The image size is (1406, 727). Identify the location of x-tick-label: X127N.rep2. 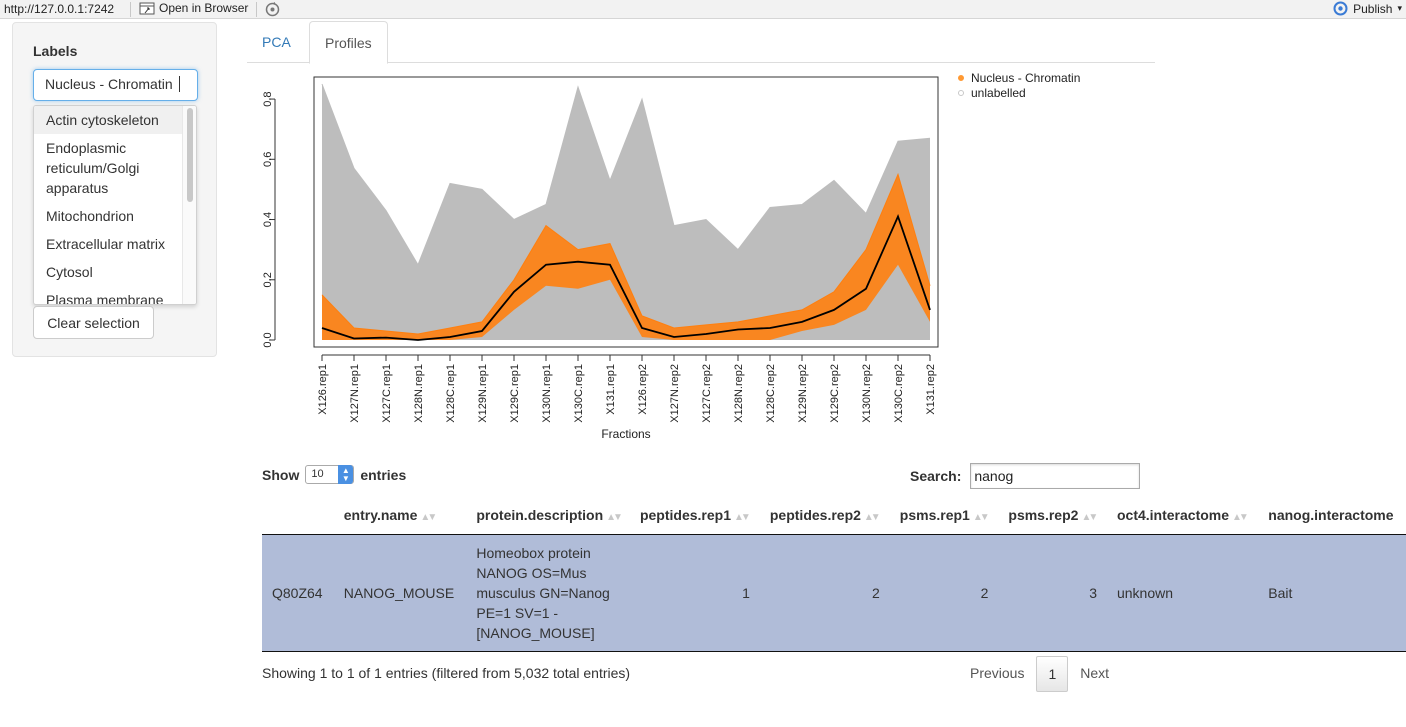
(675, 393).